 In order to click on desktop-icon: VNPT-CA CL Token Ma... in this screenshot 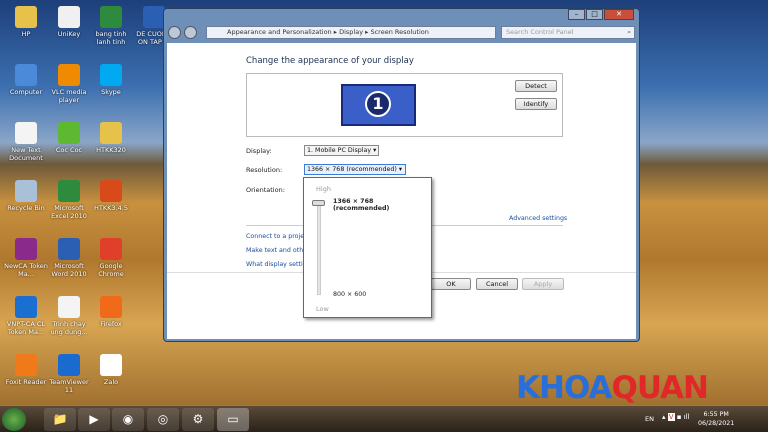, I will do `click(26, 316)`.